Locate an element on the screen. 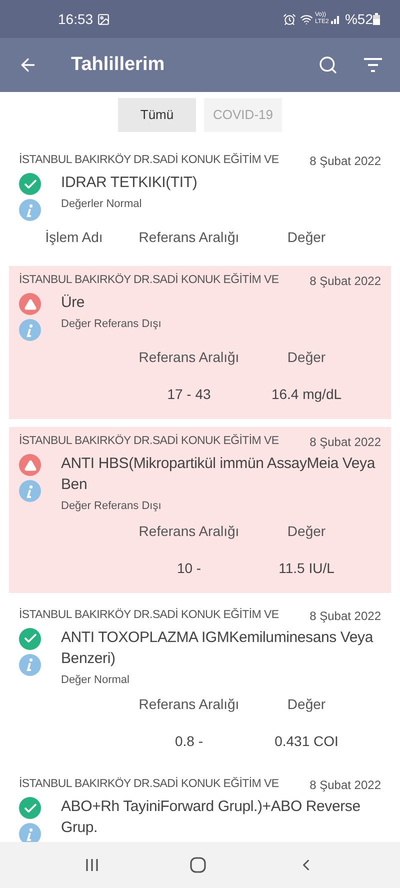 This screenshot has height=888, width=400. image-icon is located at coordinates (103, 19).